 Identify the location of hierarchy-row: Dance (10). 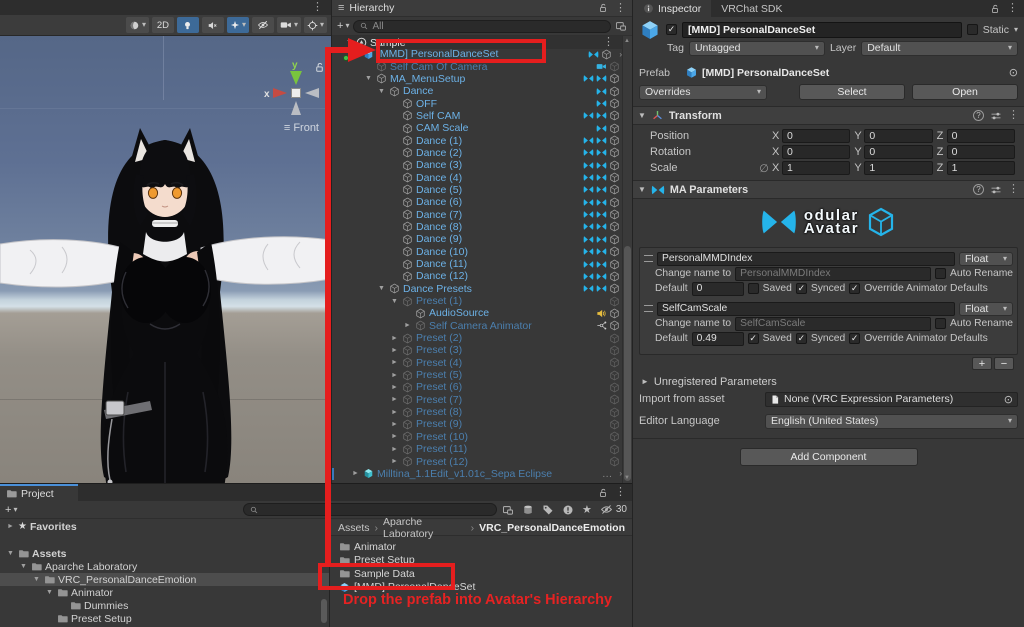
(477, 252).